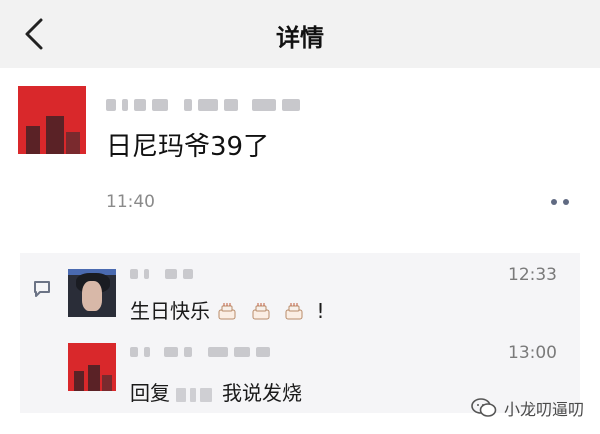 The image size is (600, 434). Describe the element at coordinates (532, 353) in the screenshot. I see `comment-timestamp: 13:00` at that location.